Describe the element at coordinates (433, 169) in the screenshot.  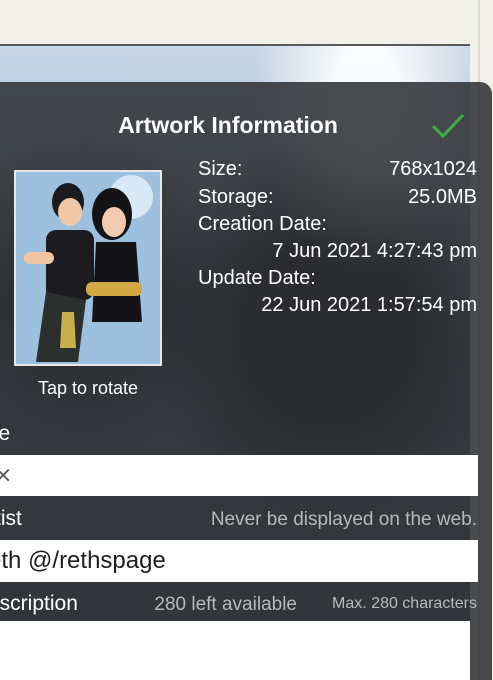
I see `size-value: 768x1024` at that location.